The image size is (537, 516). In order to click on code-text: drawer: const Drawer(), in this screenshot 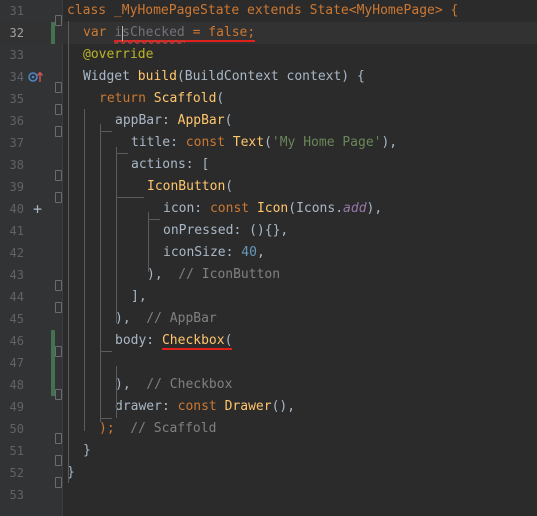, I will do `click(205, 407)`.